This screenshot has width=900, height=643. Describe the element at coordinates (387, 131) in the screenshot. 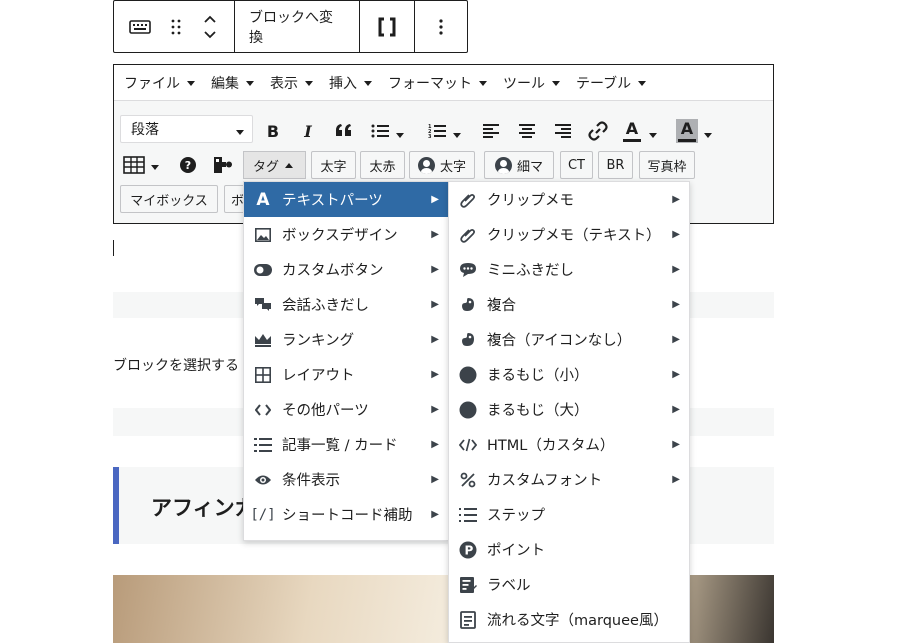

I see `bullet-list-button` at that location.